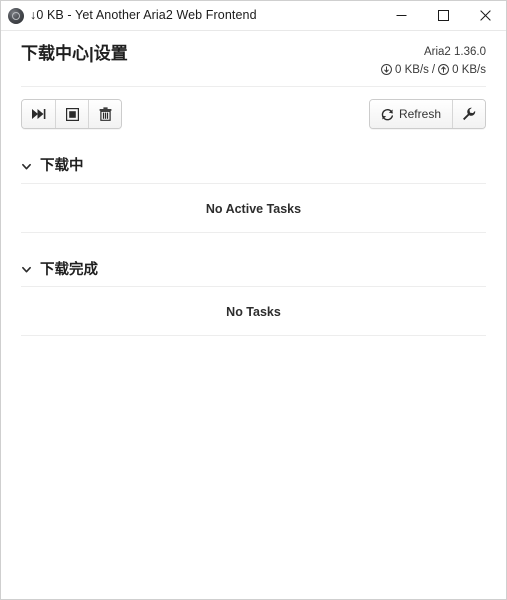 The image size is (507, 600). Describe the element at coordinates (69, 269) in the screenshot. I see `section-completed-title: 下载完成` at that location.